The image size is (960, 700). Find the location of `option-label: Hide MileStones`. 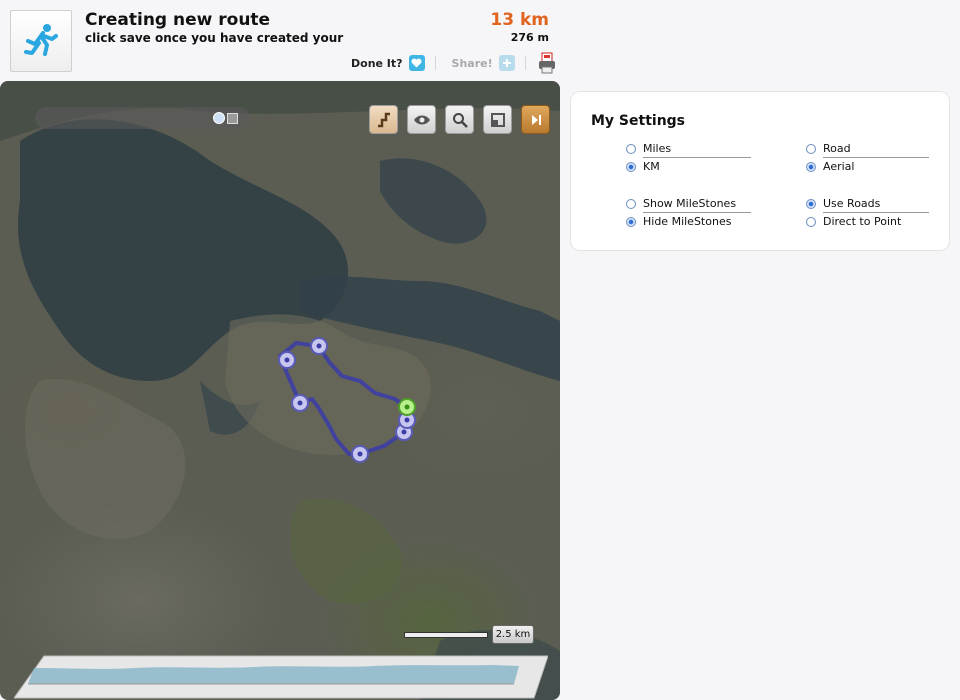

option-label: Hide MileStones is located at coordinates (687, 221).